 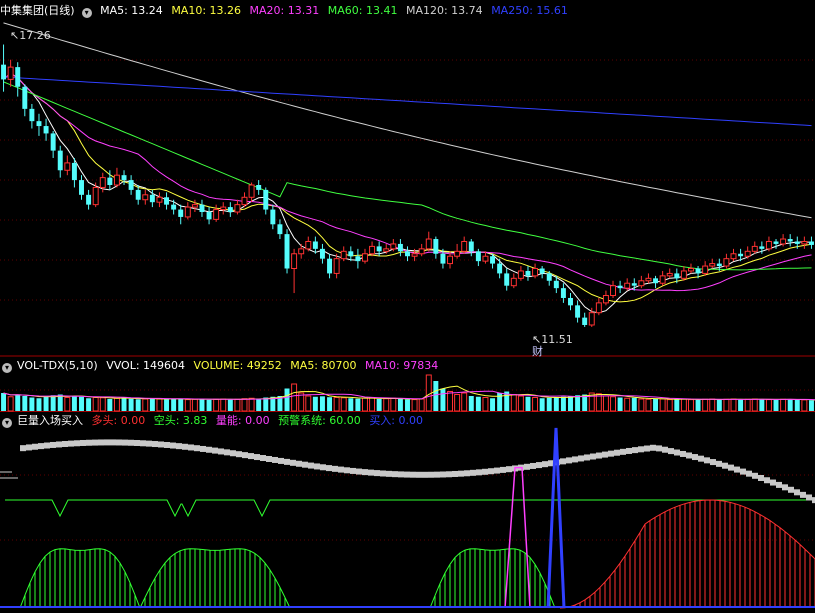 What do you see at coordinates (517, 537) in the screenshot?
I see `volume-energy-spike` at bounding box center [517, 537].